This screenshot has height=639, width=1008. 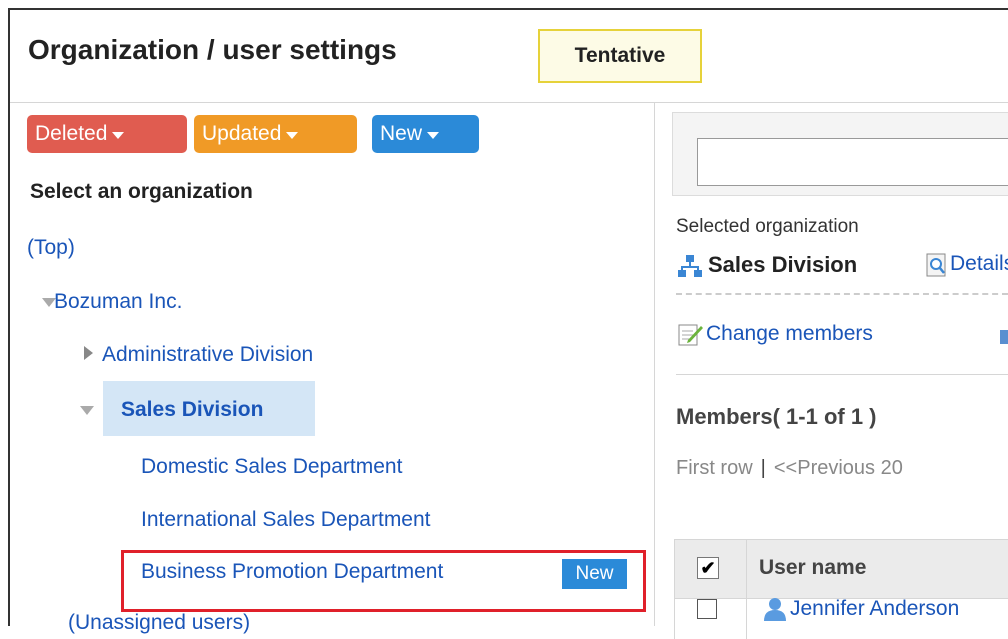 I want to click on tree-item-sales-division: Sales Division, so click(x=192, y=410).